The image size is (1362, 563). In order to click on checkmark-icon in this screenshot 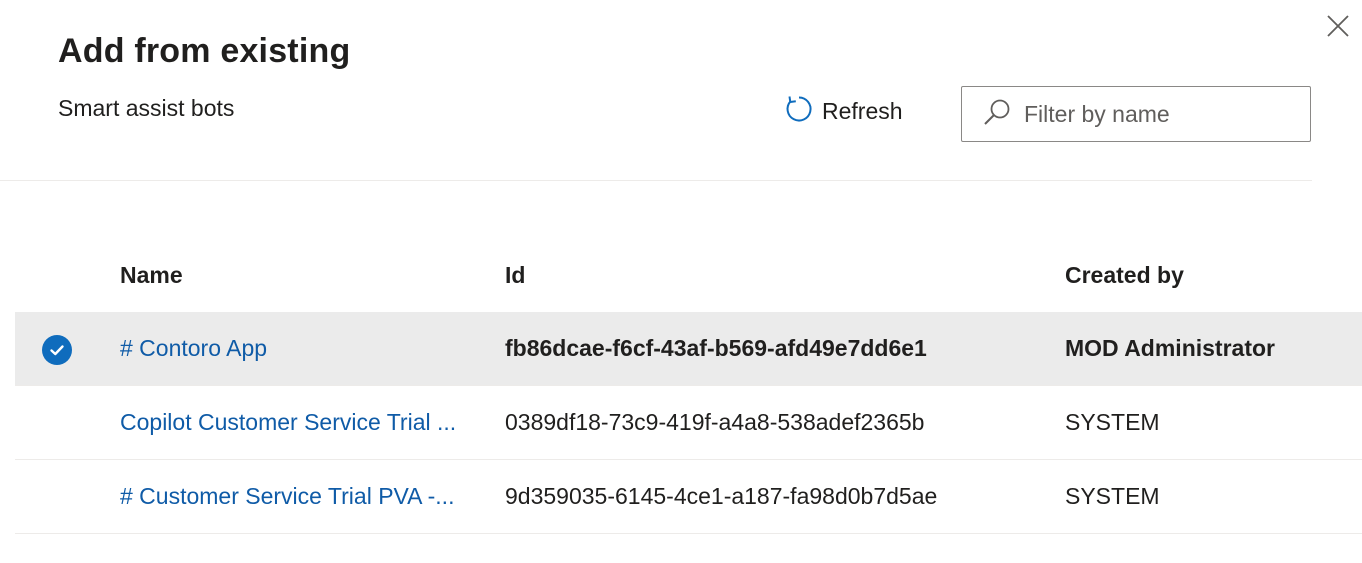, I will do `click(57, 350)`.